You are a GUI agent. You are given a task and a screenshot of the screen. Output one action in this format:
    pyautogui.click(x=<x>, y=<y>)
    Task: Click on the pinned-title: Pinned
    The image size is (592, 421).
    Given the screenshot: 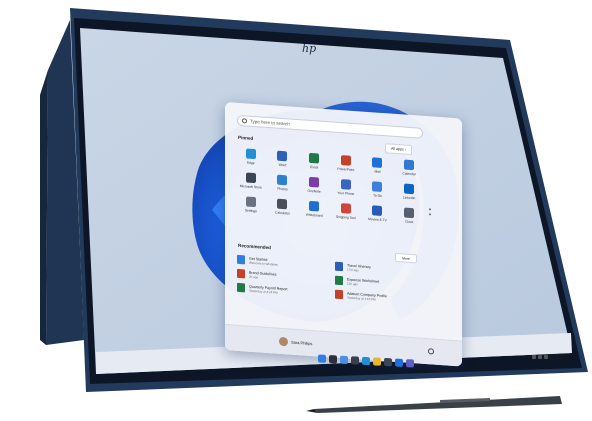 What is the action you would take?
    pyautogui.click(x=246, y=137)
    